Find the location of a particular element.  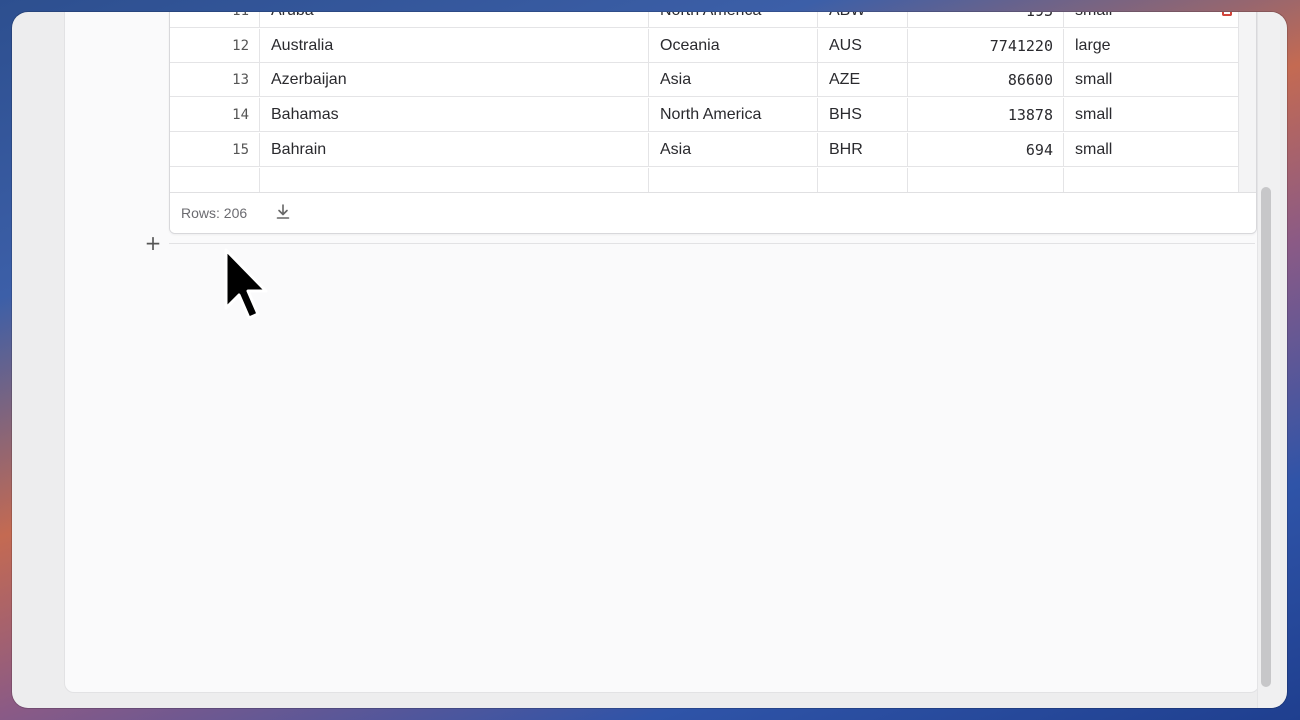

cell-size-empty is located at coordinates (1151, 180).